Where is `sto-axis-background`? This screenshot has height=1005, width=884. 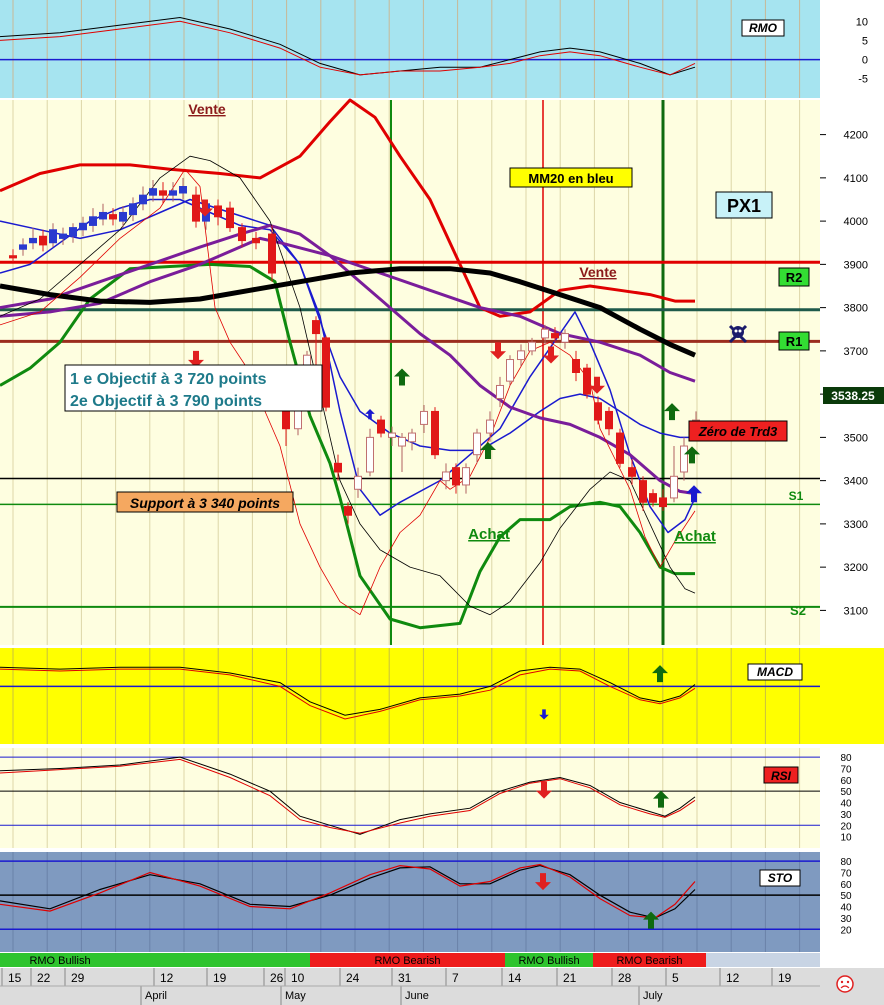 sto-axis-background is located at coordinates (852, 902).